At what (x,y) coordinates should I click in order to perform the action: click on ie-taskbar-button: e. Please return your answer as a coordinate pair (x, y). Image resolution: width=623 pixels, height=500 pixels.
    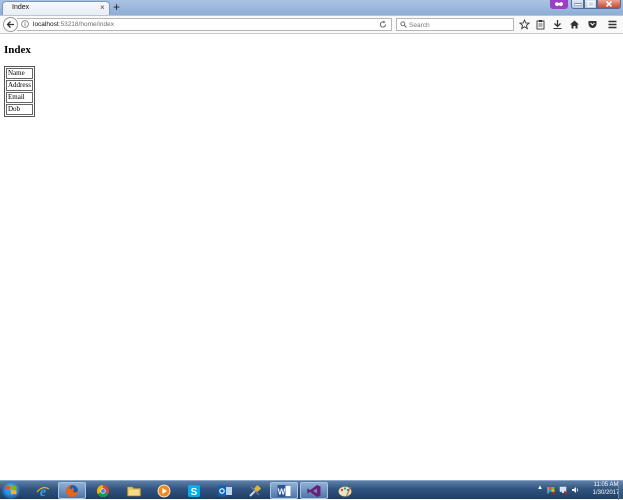
    Looking at the image, I should click on (43, 490).